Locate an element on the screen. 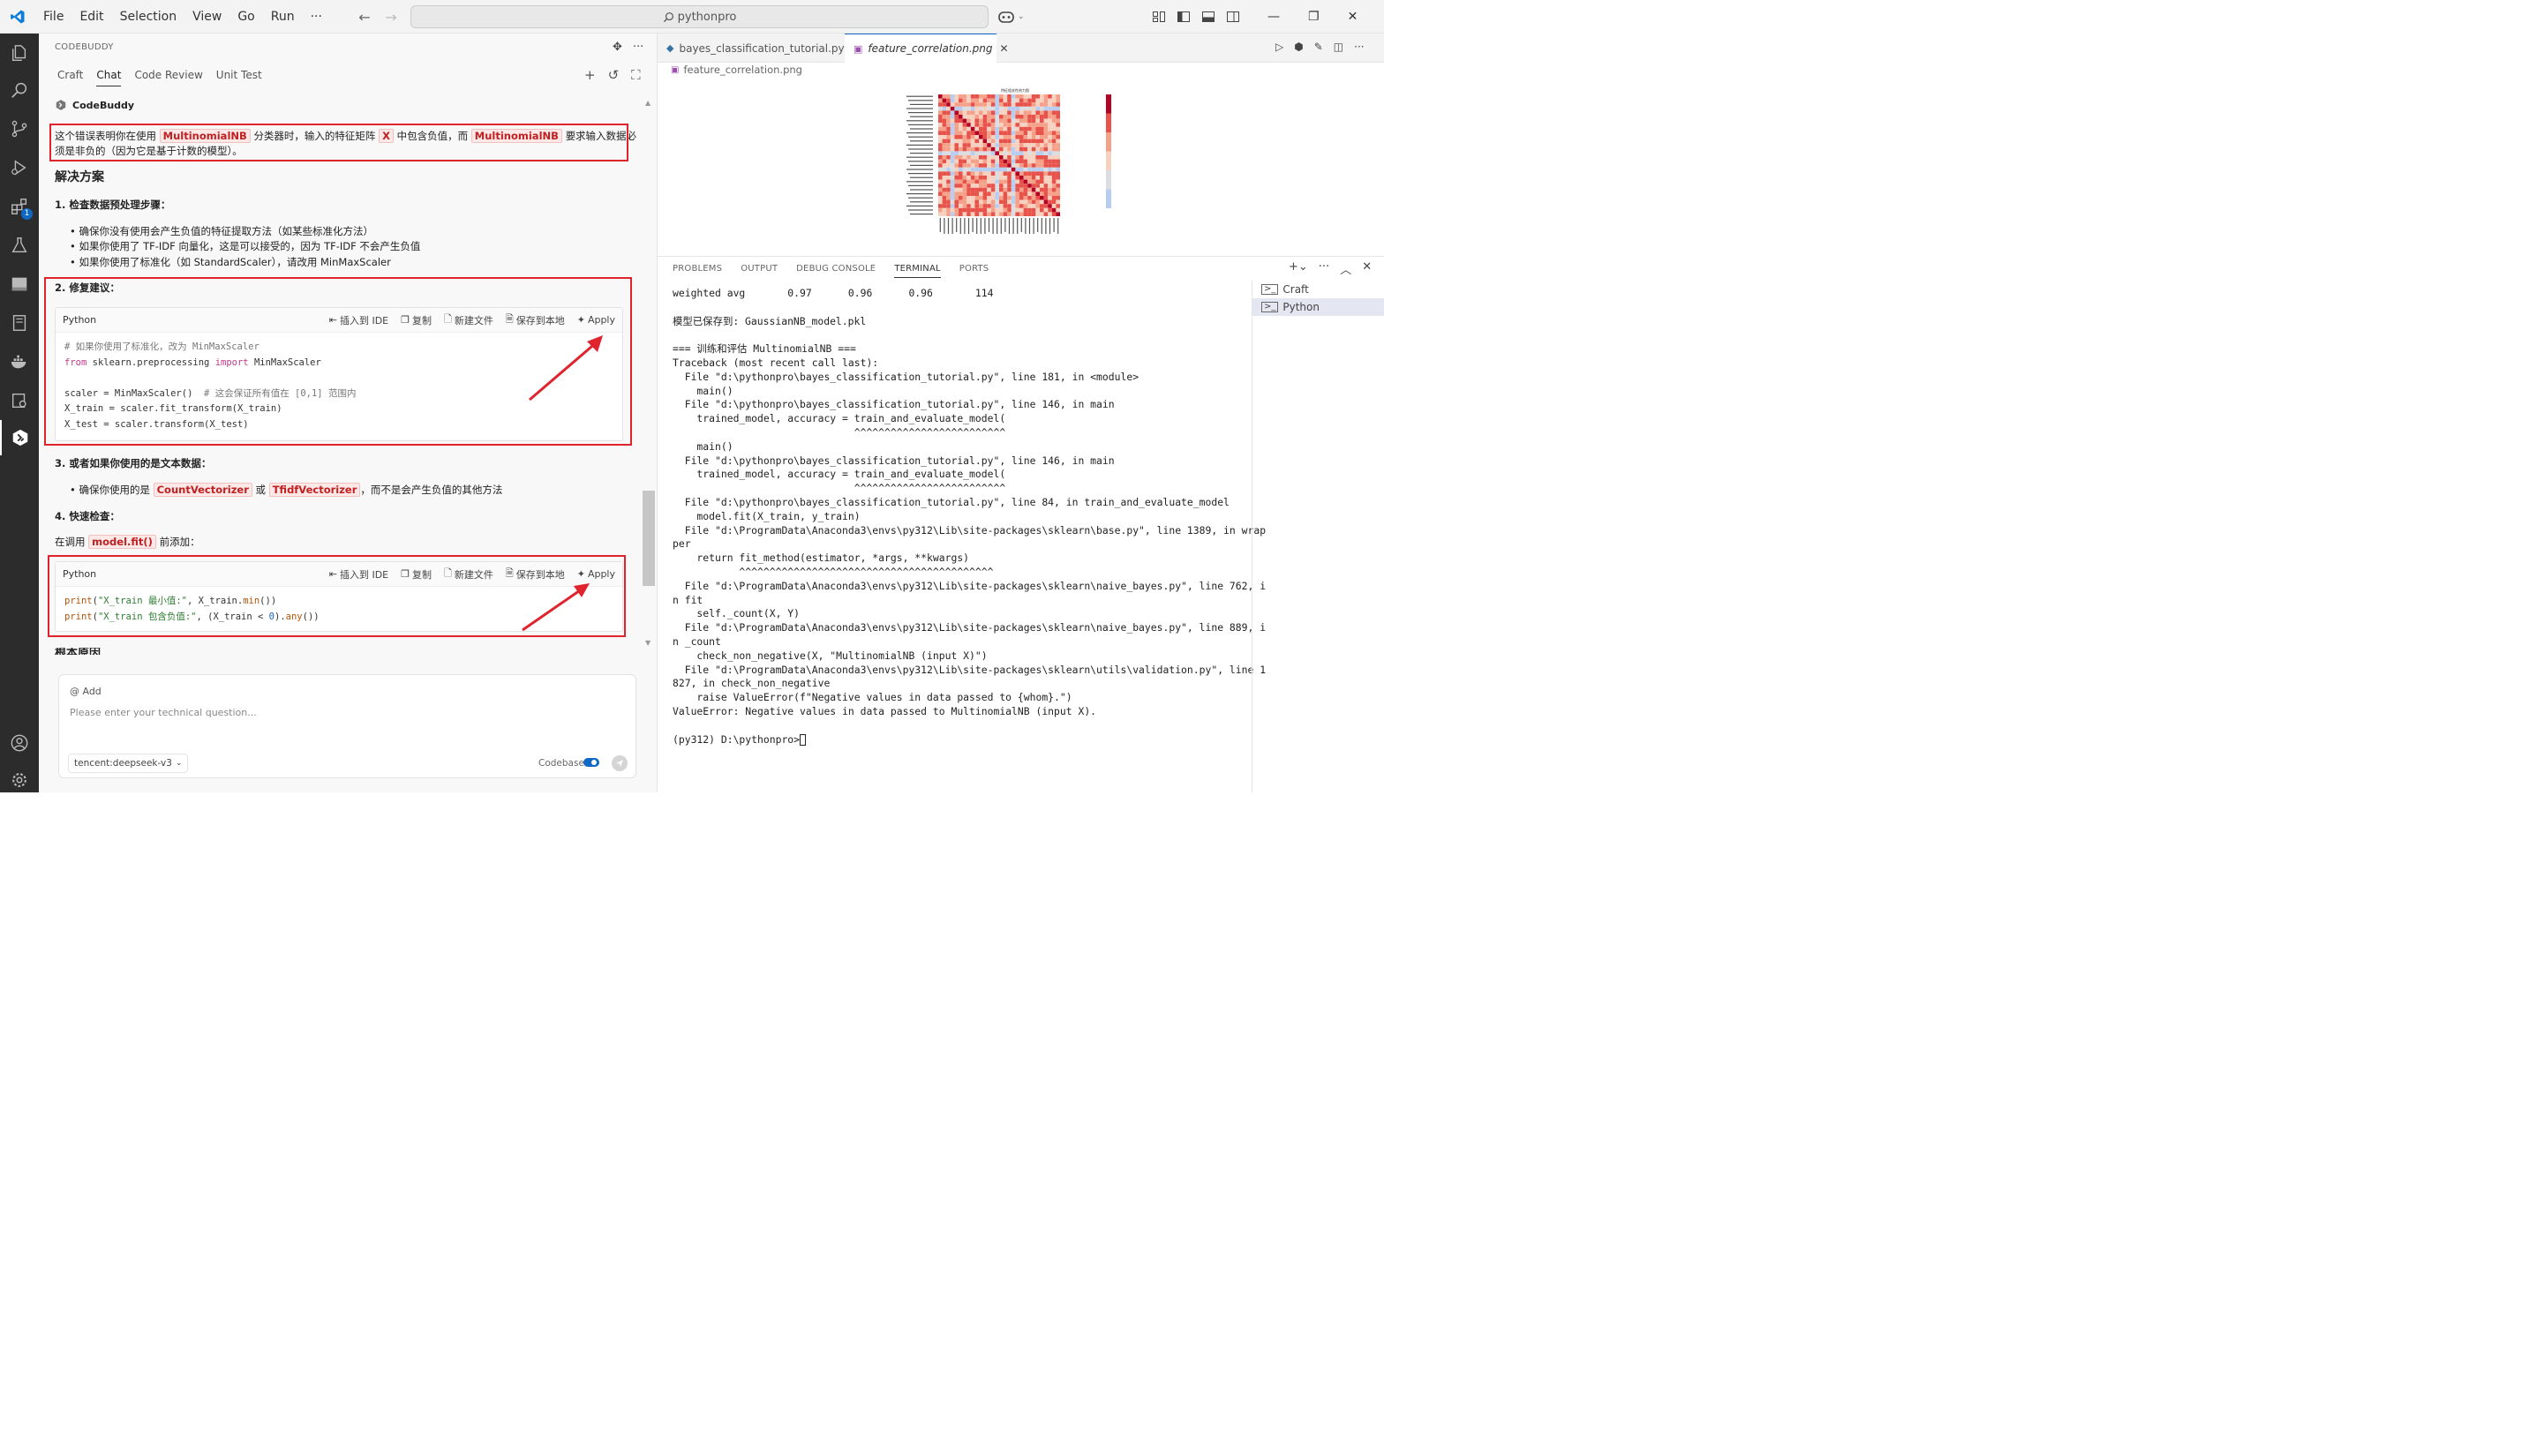 The height and width of the screenshot is (1456, 2542). customize-layout-icon is located at coordinates (1159, 17).